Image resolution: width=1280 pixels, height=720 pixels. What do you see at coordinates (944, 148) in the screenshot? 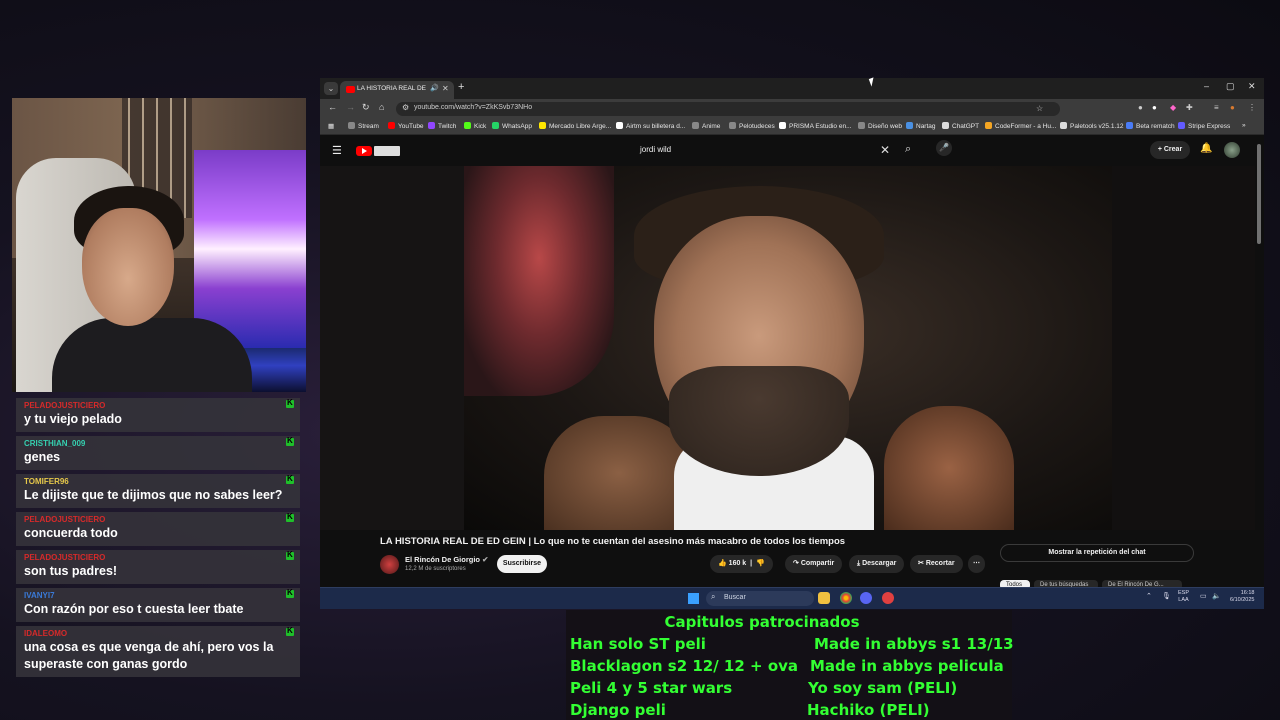
I see `microphone-icon: 🎤` at bounding box center [944, 148].